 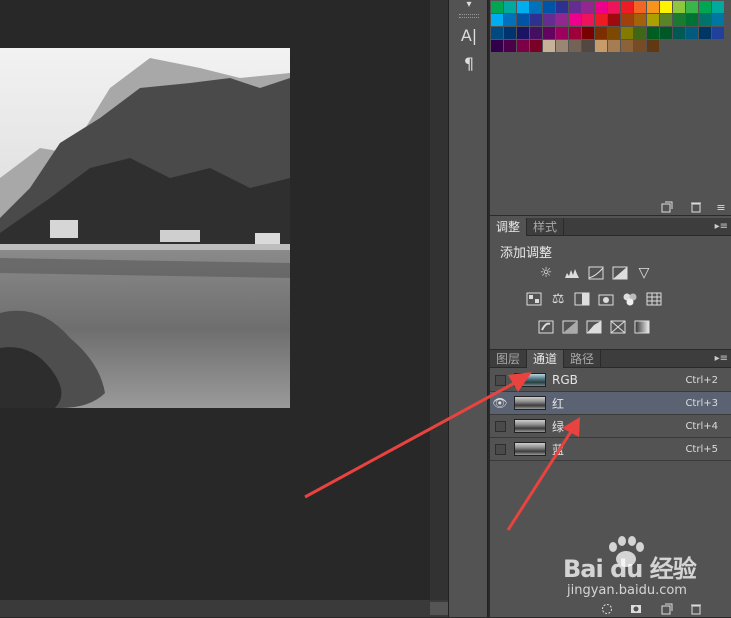 I want to click on paragraph-panel-icon: ¶, so click(x=469, y=63).